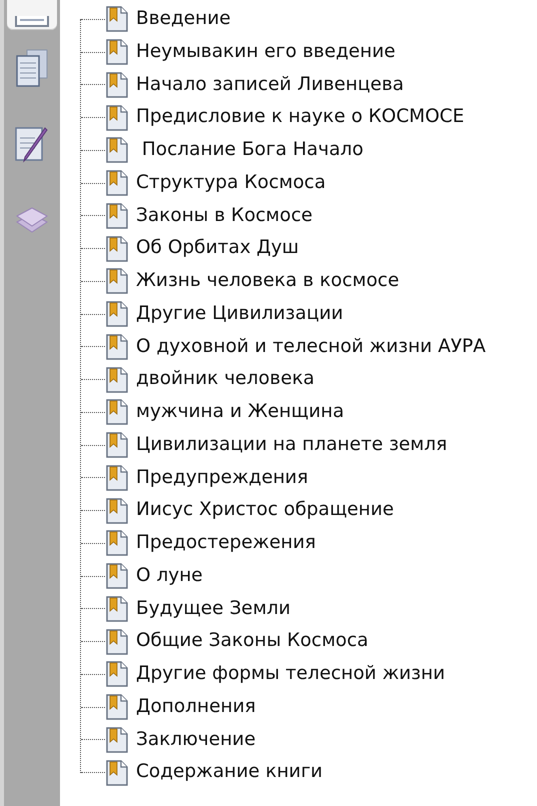 The width and height of the screenshot is (537, 806). I want to click on bookmark-item: Предупреждения, so click(222, 478).